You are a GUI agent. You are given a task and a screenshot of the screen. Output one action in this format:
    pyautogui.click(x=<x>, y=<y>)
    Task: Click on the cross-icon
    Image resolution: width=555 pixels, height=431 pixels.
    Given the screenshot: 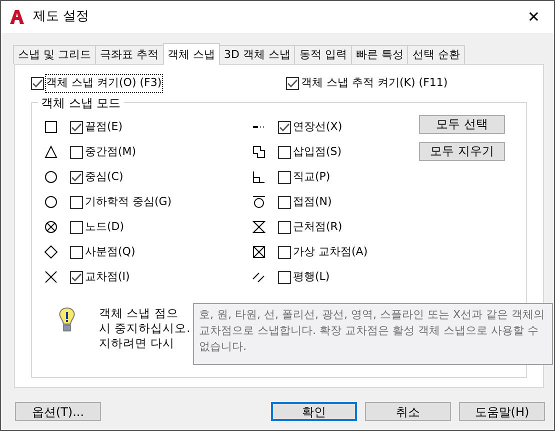 What is the action you would take?
    pyautogui.click(x=51, y=277)
    